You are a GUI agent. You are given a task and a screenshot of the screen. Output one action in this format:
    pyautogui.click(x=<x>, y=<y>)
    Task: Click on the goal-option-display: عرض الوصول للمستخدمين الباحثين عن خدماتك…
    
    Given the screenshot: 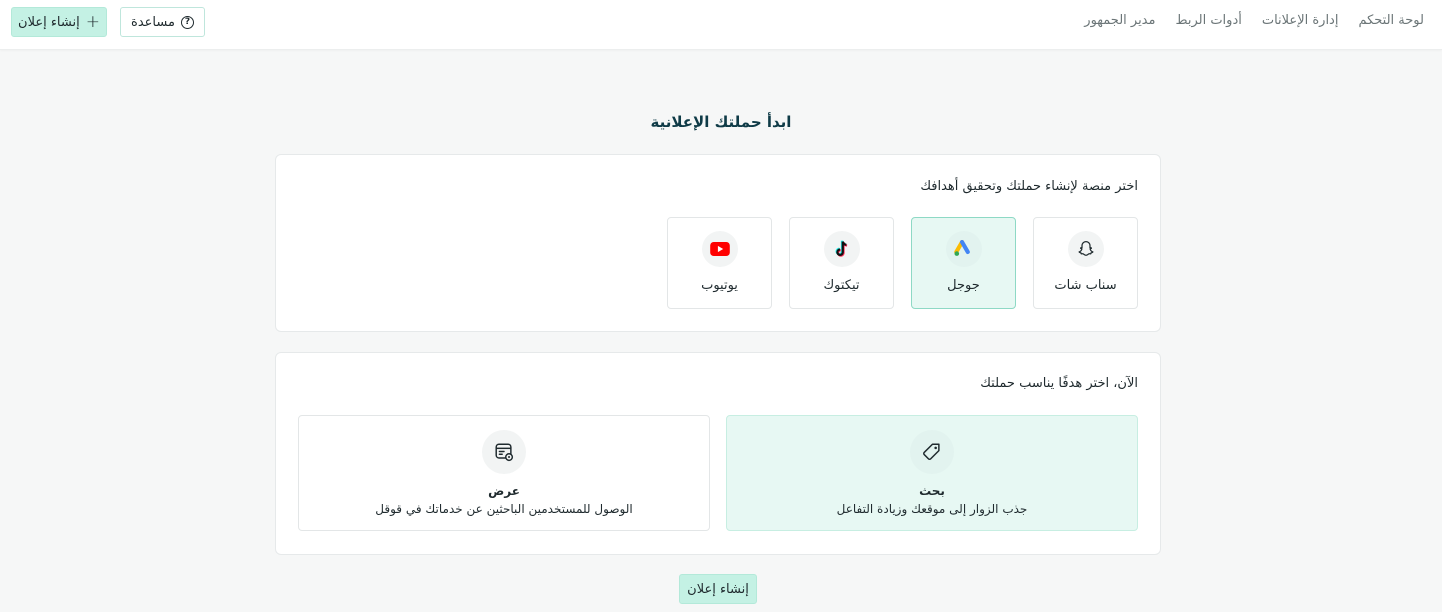 What is the action you would take?
    pyautogui.click(x=504, y=473)
    